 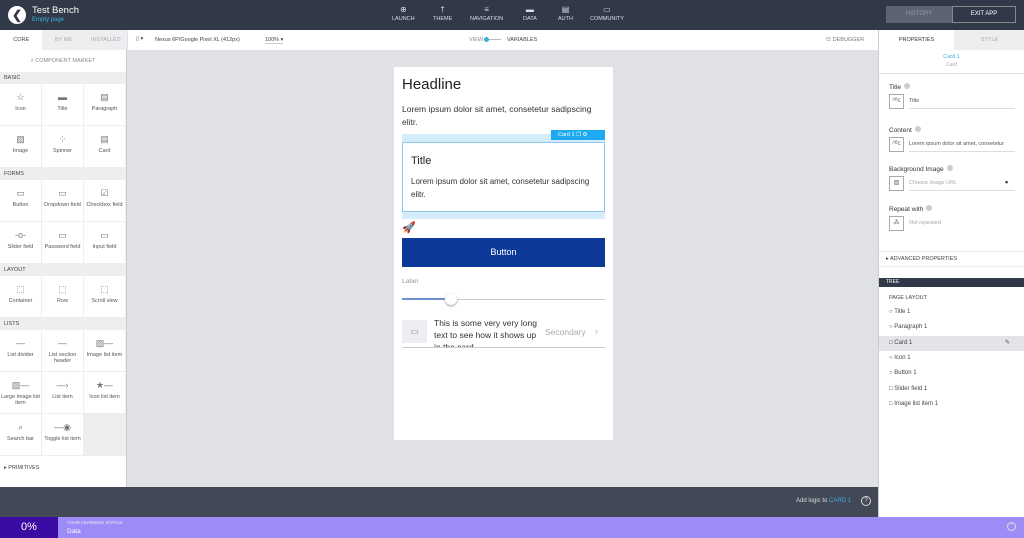 I want to click on component-label: Search bar, so click(x=20, y=439).